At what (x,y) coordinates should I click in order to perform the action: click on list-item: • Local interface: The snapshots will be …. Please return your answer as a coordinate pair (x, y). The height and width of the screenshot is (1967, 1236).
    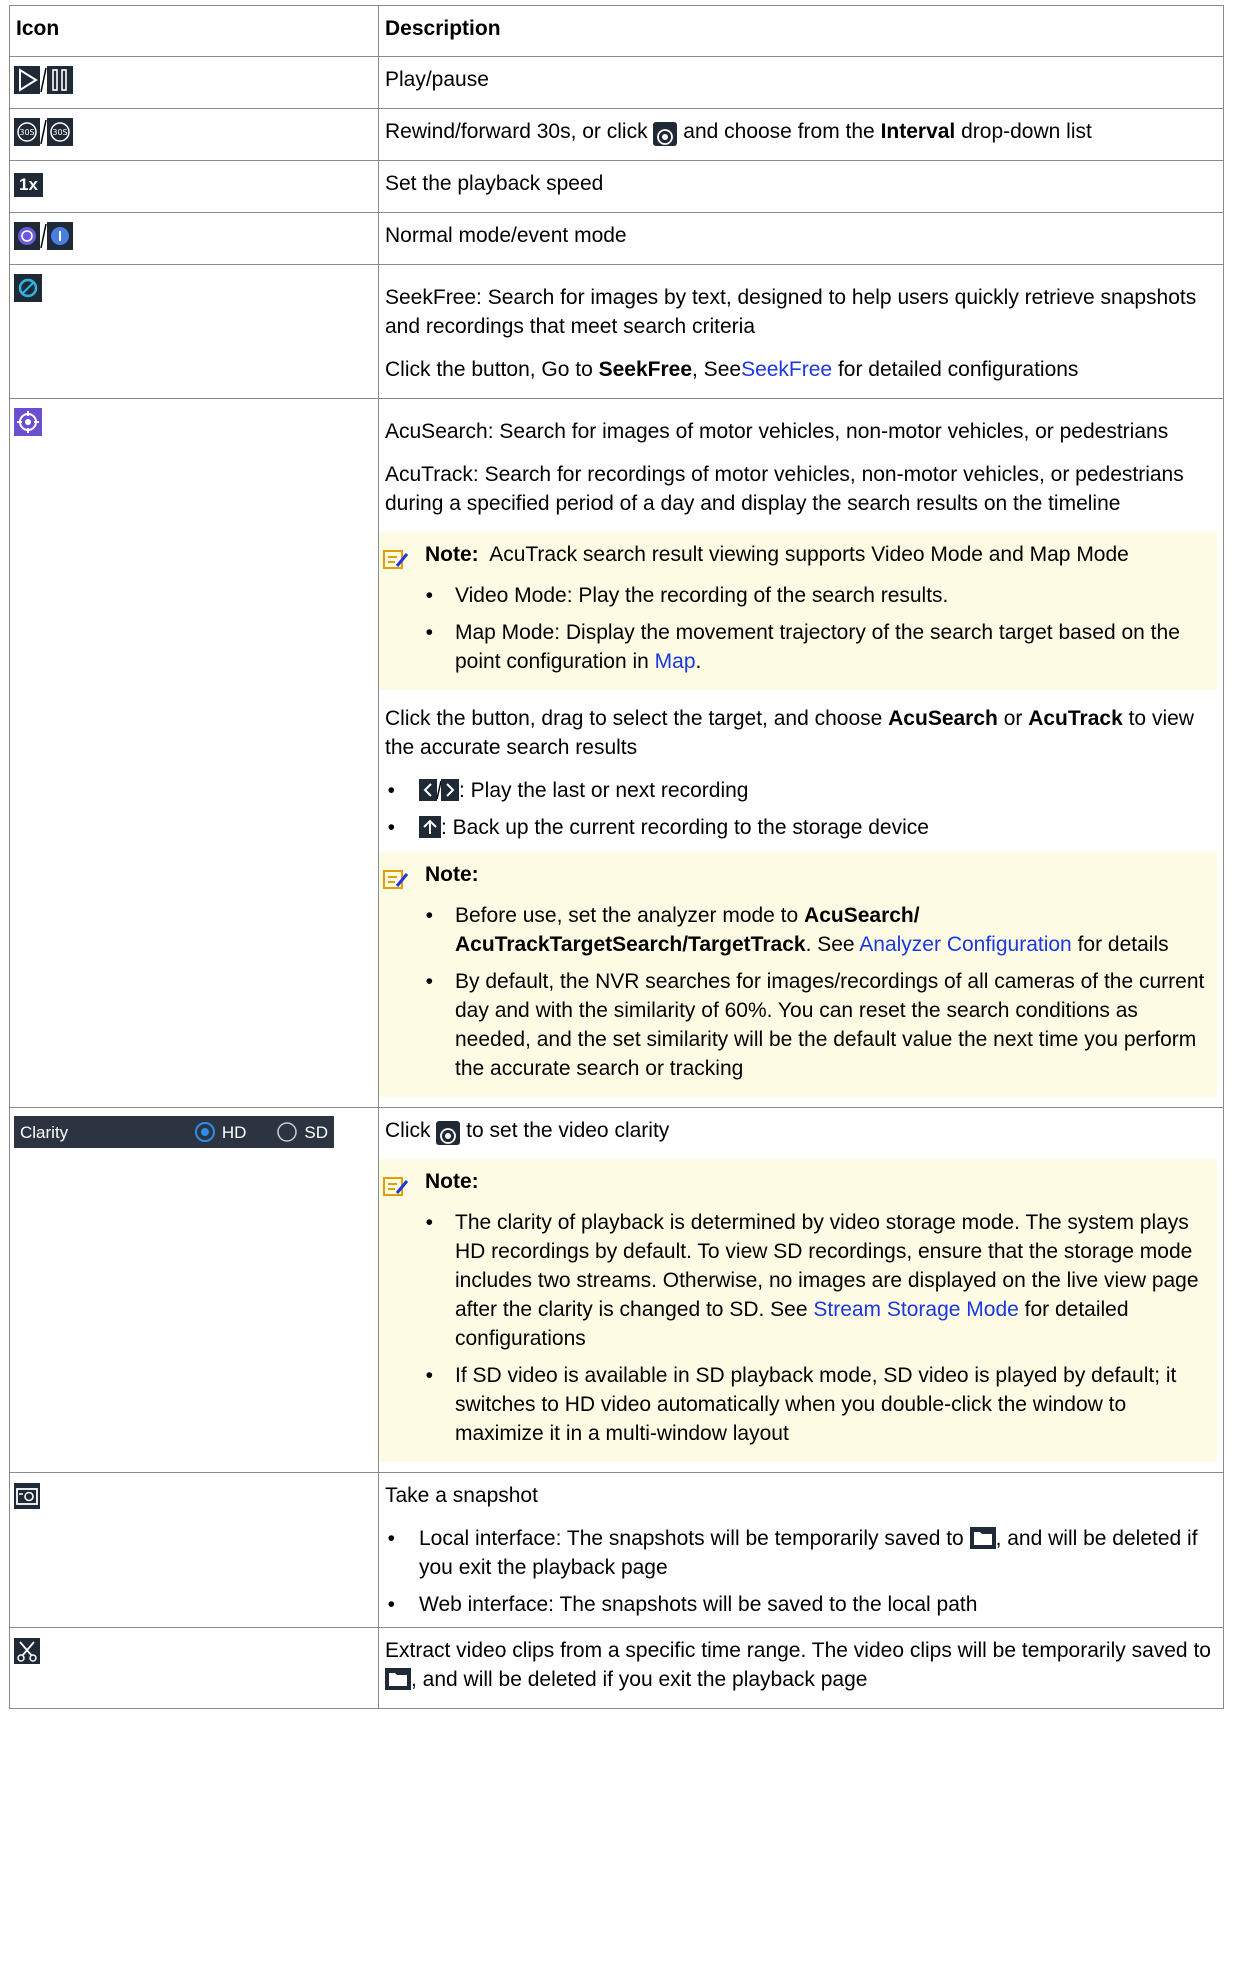
    Looking at the image, I should click on (792, 1553).